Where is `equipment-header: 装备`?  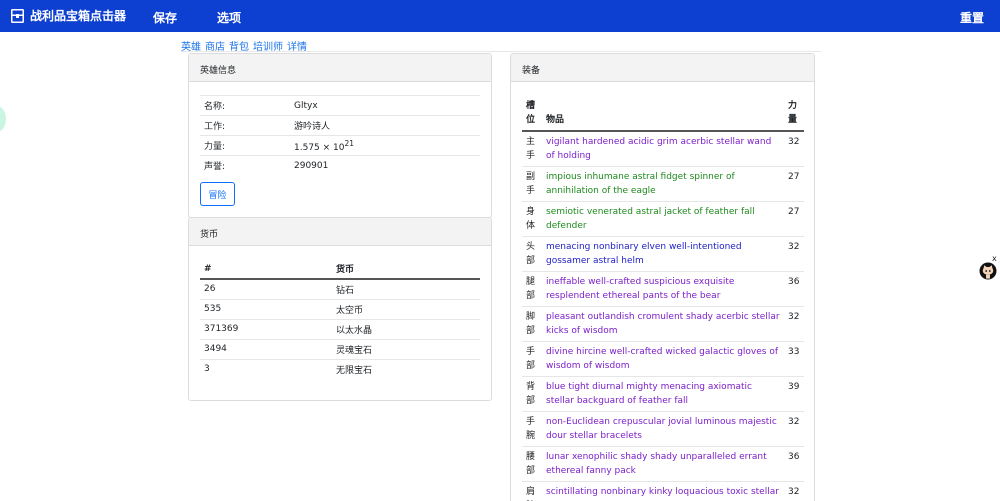 equipment-header: 装备 is located at coordinates (662, 68).